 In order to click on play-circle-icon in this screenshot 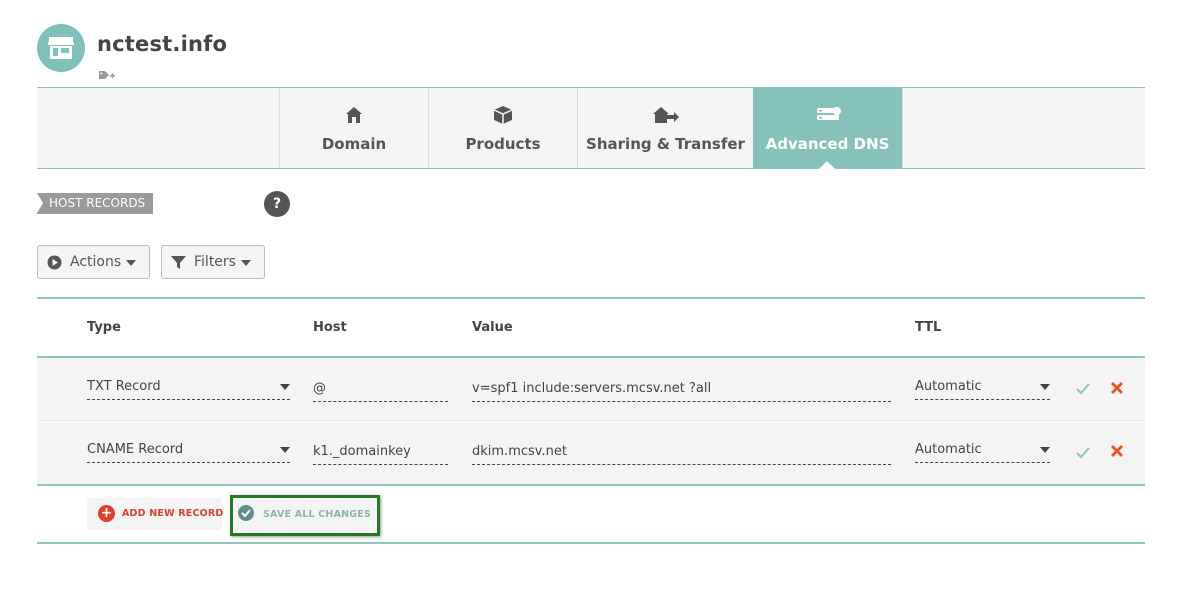, I will do `click(54, 264)`.